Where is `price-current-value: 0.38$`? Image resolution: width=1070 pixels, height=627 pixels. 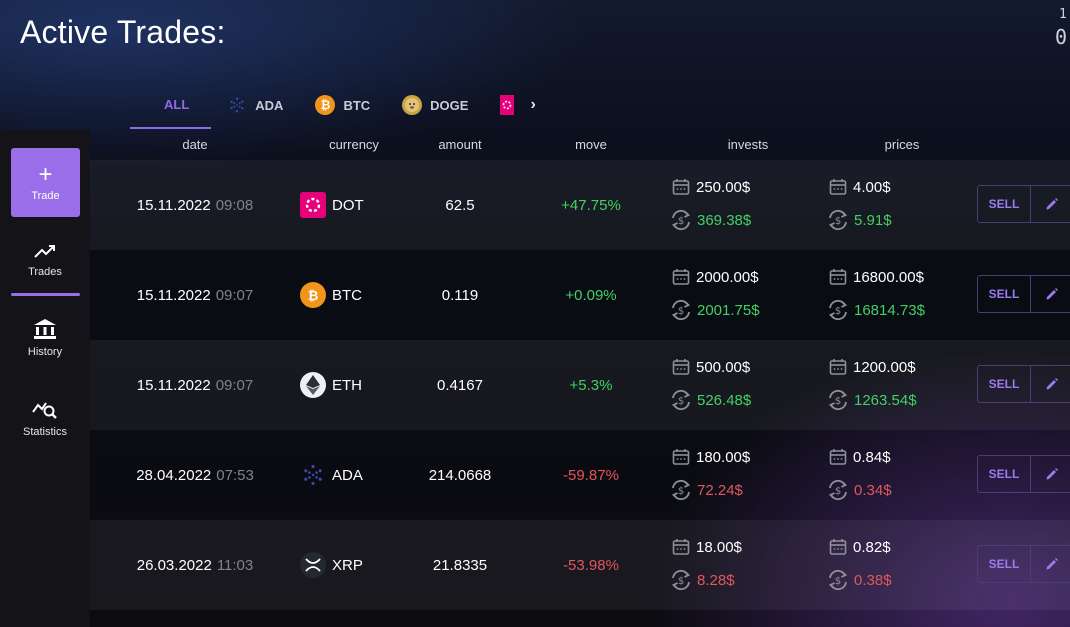 price-current-value: 0.38$ is located at coordinates (873, 580).